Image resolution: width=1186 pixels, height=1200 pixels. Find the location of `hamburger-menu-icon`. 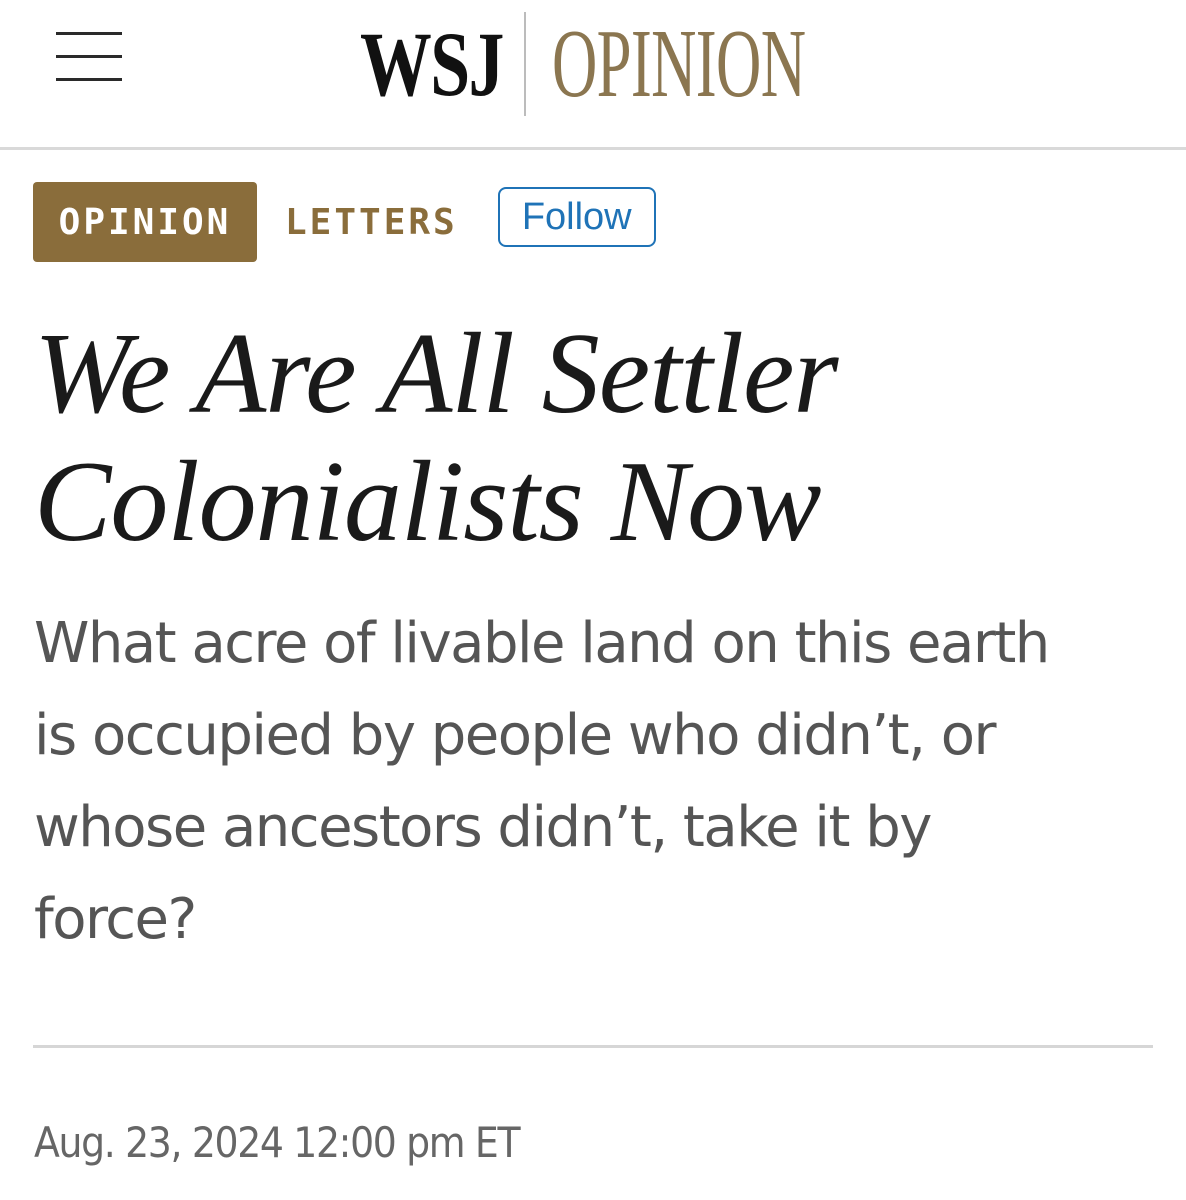

hamburger-menu-icon is located at coordinates (89, 58).